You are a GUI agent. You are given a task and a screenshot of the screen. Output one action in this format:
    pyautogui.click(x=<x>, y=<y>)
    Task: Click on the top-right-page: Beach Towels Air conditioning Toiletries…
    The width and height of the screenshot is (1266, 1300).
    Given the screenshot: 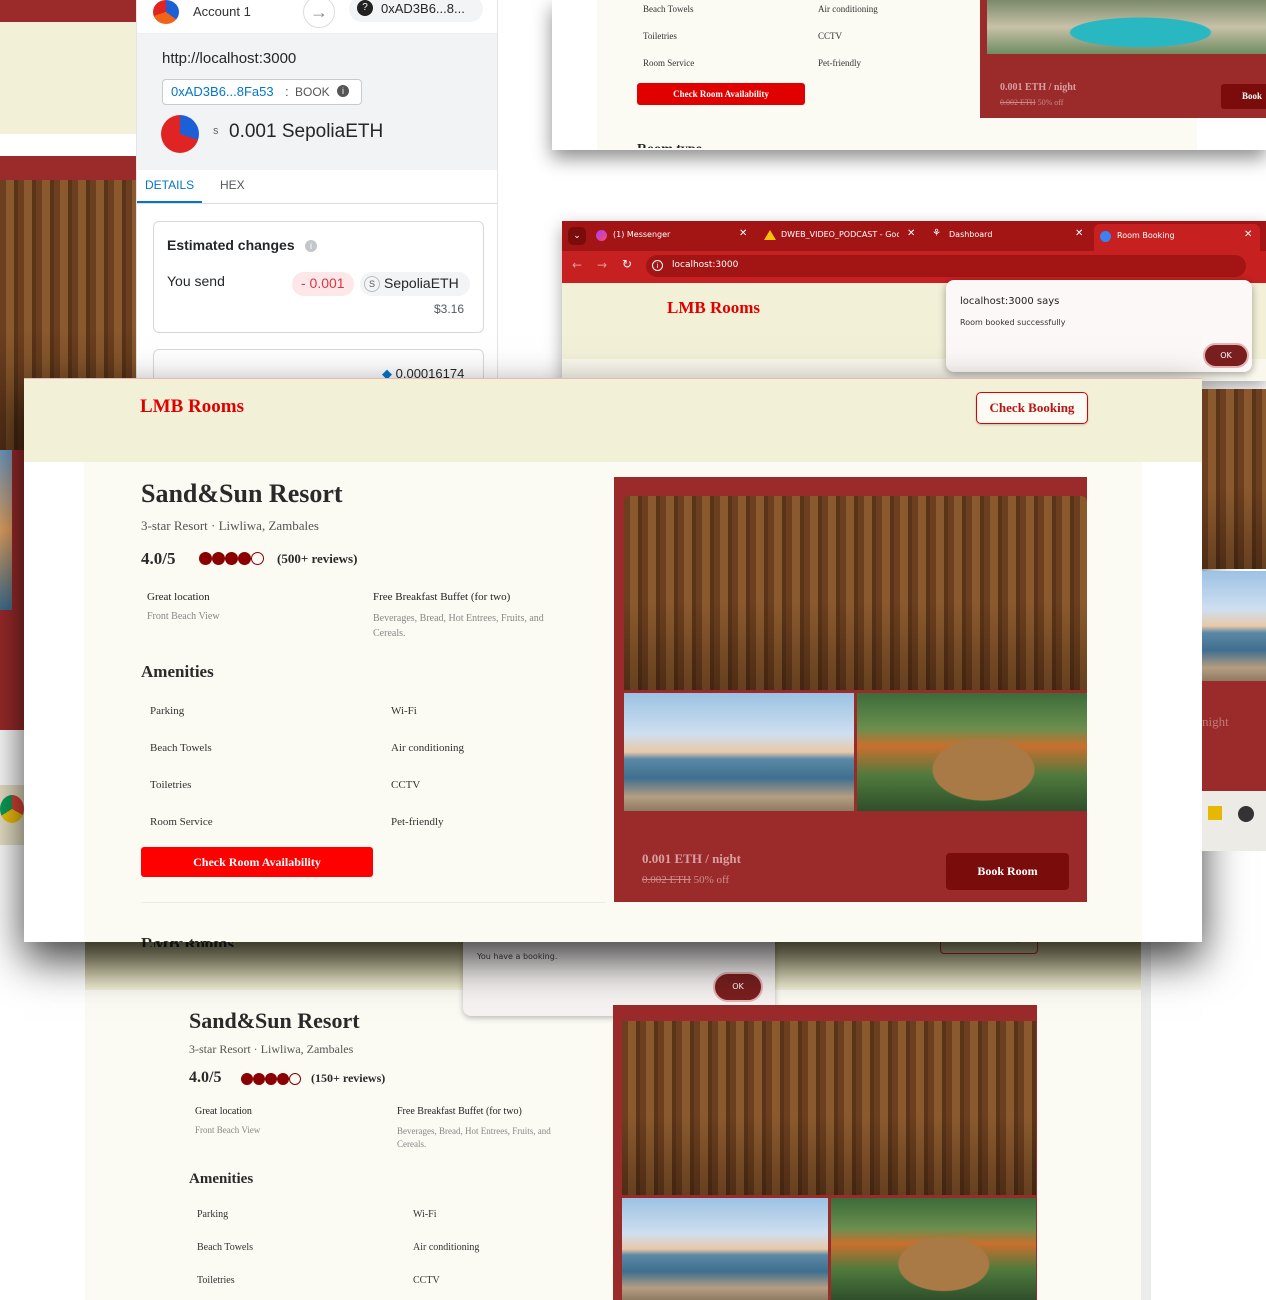 What is the action you would take?
    pyautogui.click(x=909, y=75)
    